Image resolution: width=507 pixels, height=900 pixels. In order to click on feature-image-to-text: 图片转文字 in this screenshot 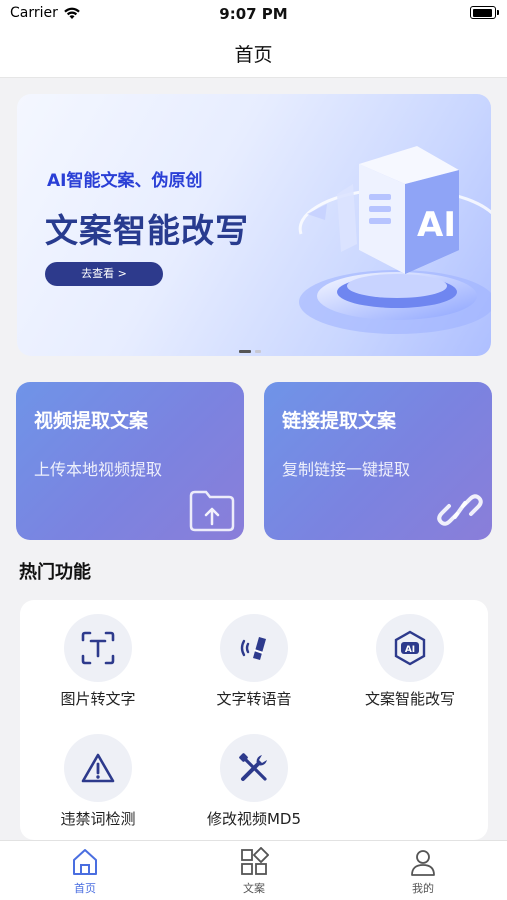, I will do `click(98, 661)`.